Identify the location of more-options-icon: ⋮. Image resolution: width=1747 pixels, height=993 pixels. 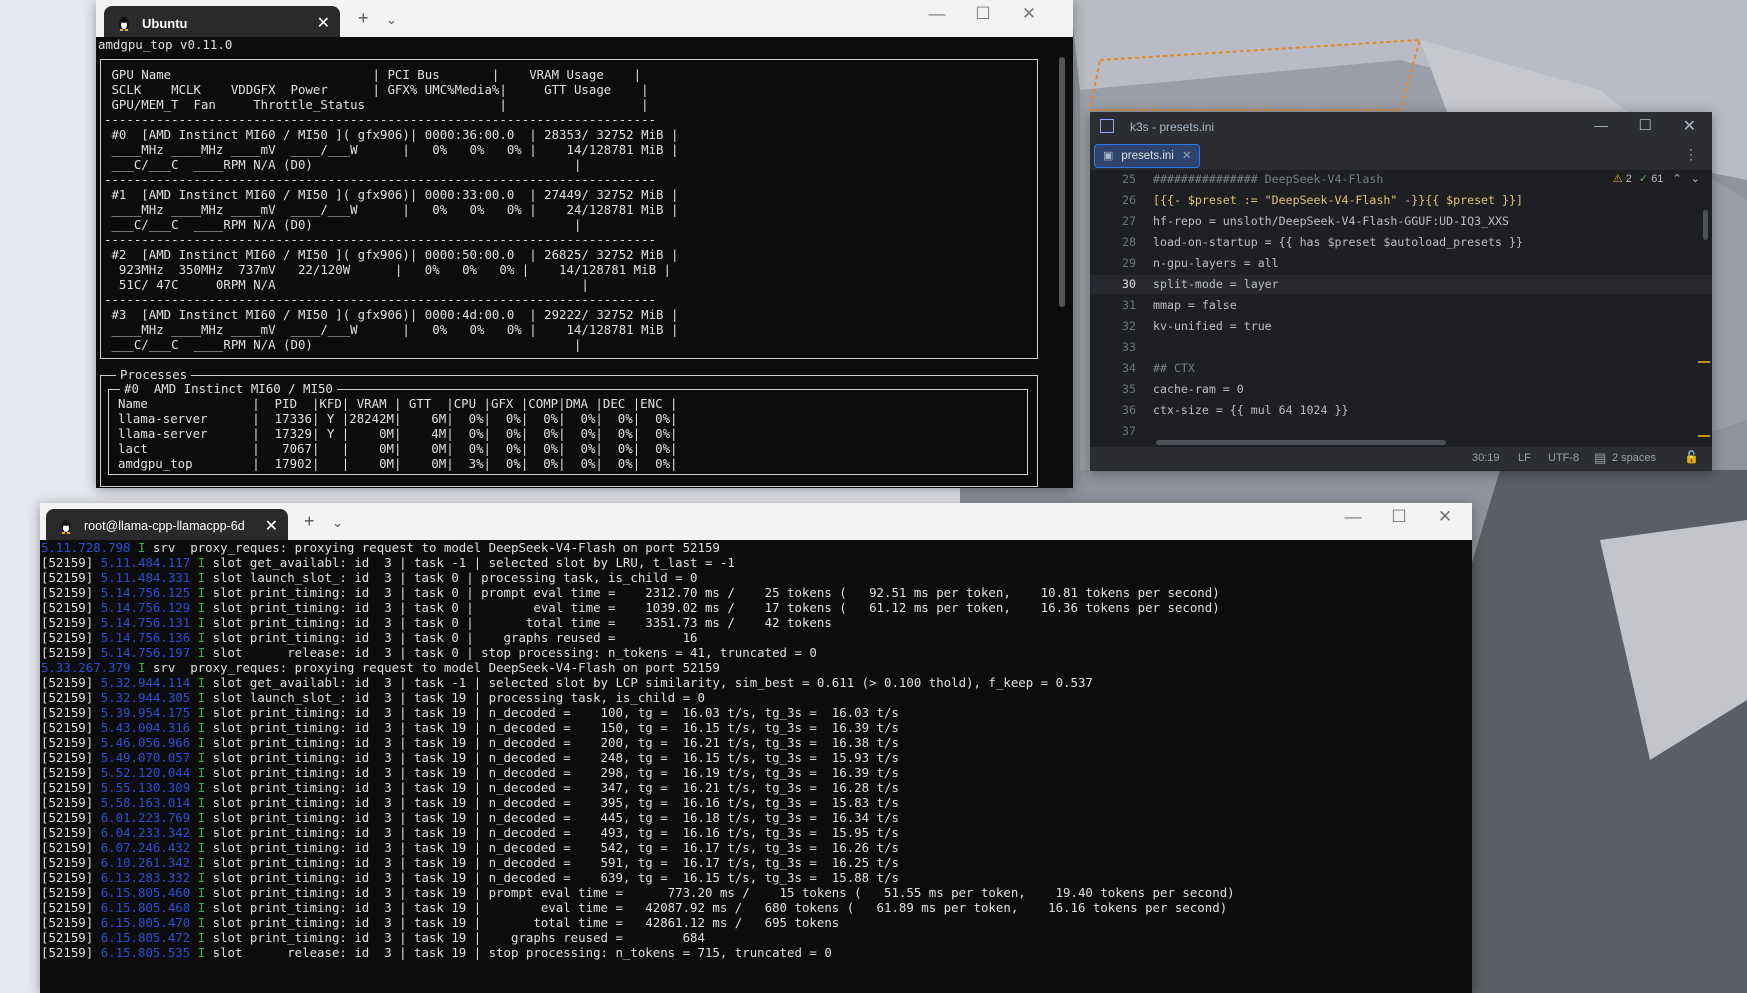
(1691, 154).